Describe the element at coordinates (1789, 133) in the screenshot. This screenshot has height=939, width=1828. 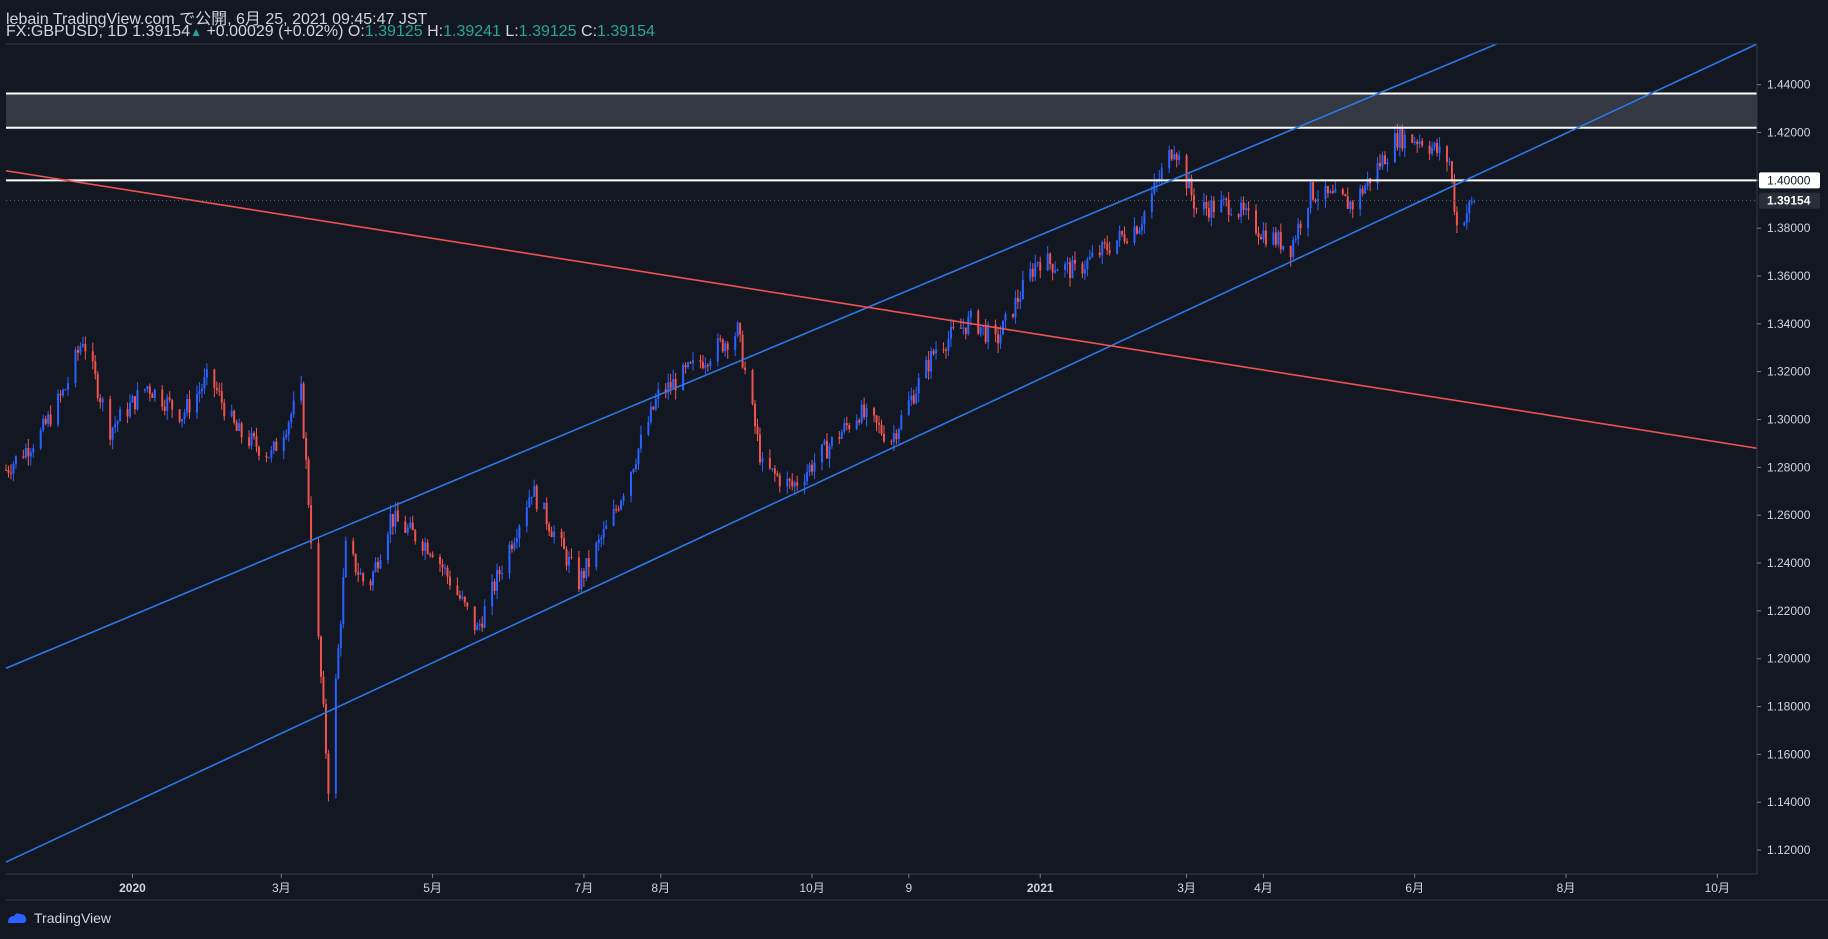
I see `y-tick-label: 1.42000` at that location.